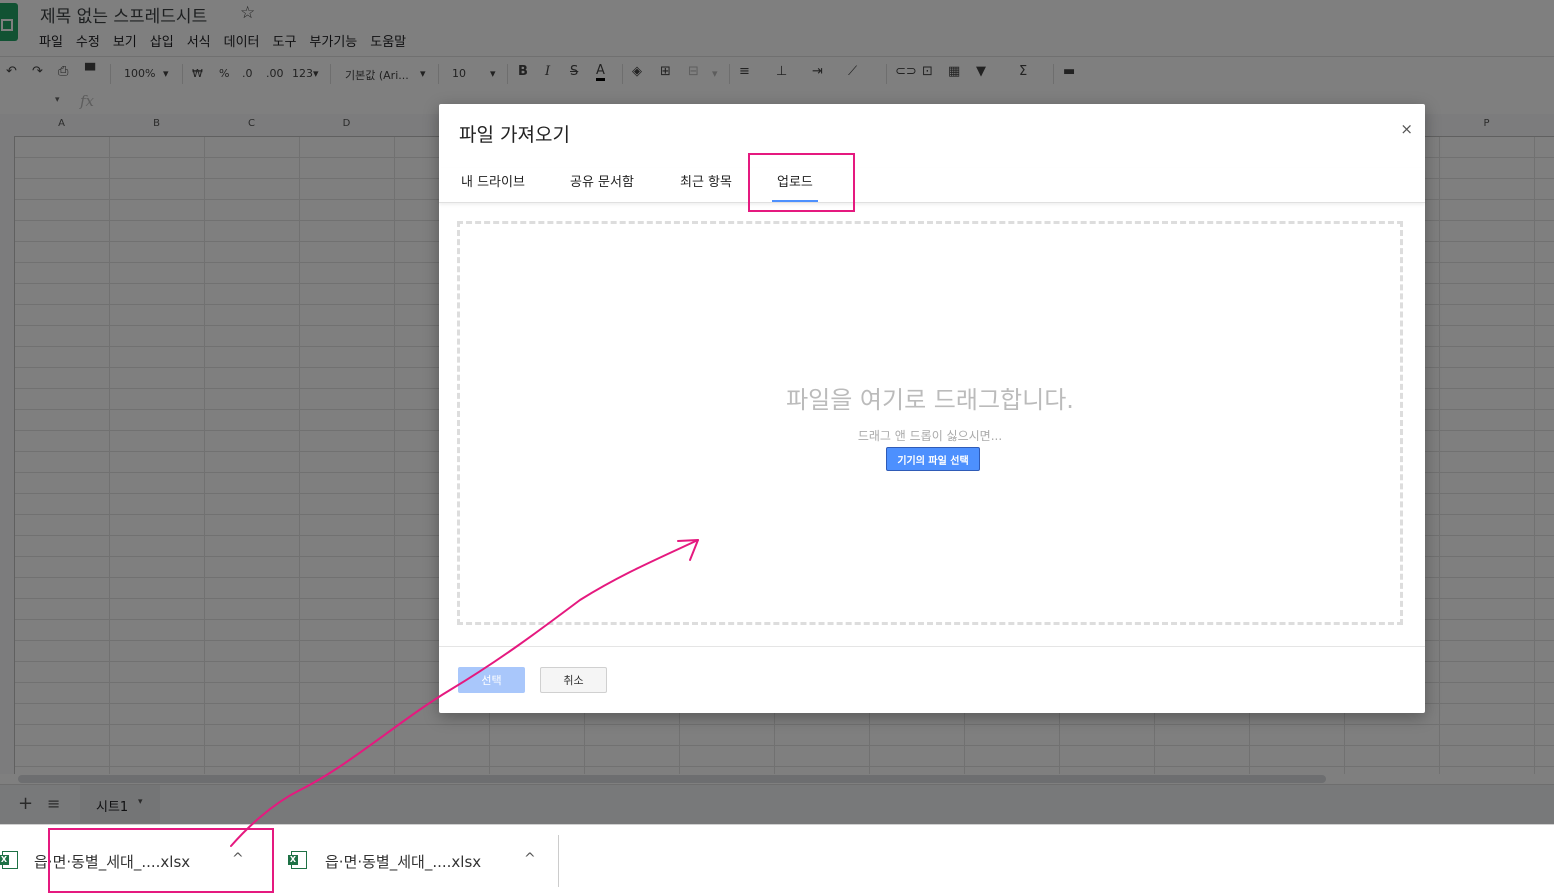  Describe the element at coordinates (573, 680) in the screenshot. I see `cancel-button: 취소` at that location.